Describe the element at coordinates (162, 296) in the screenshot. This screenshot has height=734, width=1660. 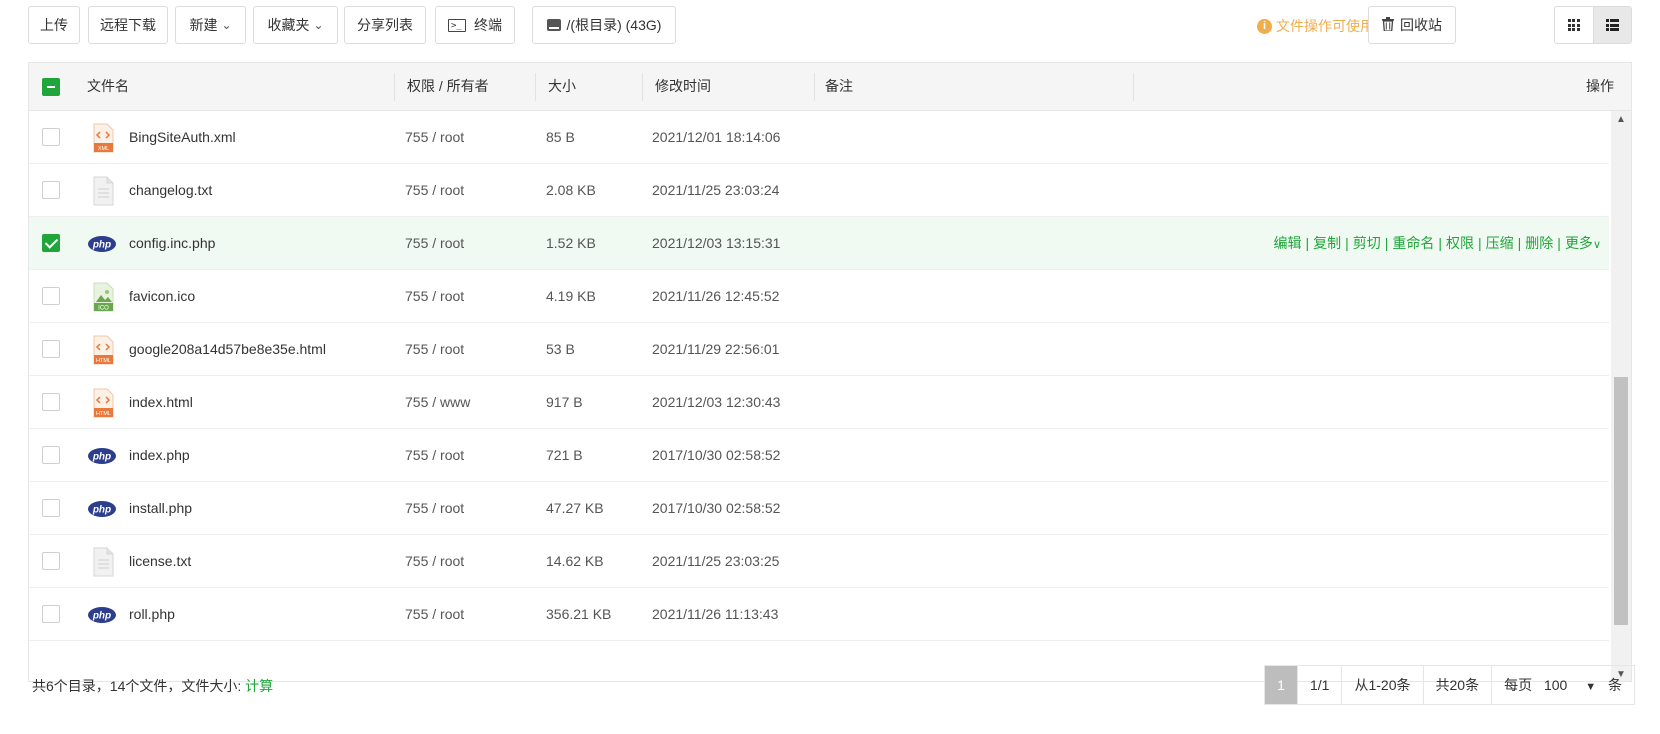
I see `file-name: favicon.ico` at that location.